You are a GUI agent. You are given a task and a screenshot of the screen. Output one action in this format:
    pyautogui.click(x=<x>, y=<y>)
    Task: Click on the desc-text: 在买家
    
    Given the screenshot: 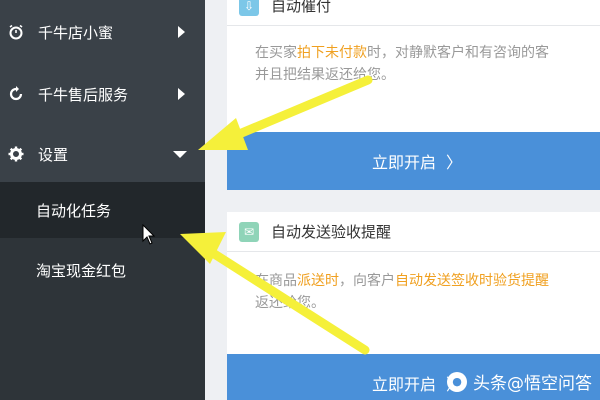 What is the action you would take?
    pyautogui.click(x=276, y=53)
    